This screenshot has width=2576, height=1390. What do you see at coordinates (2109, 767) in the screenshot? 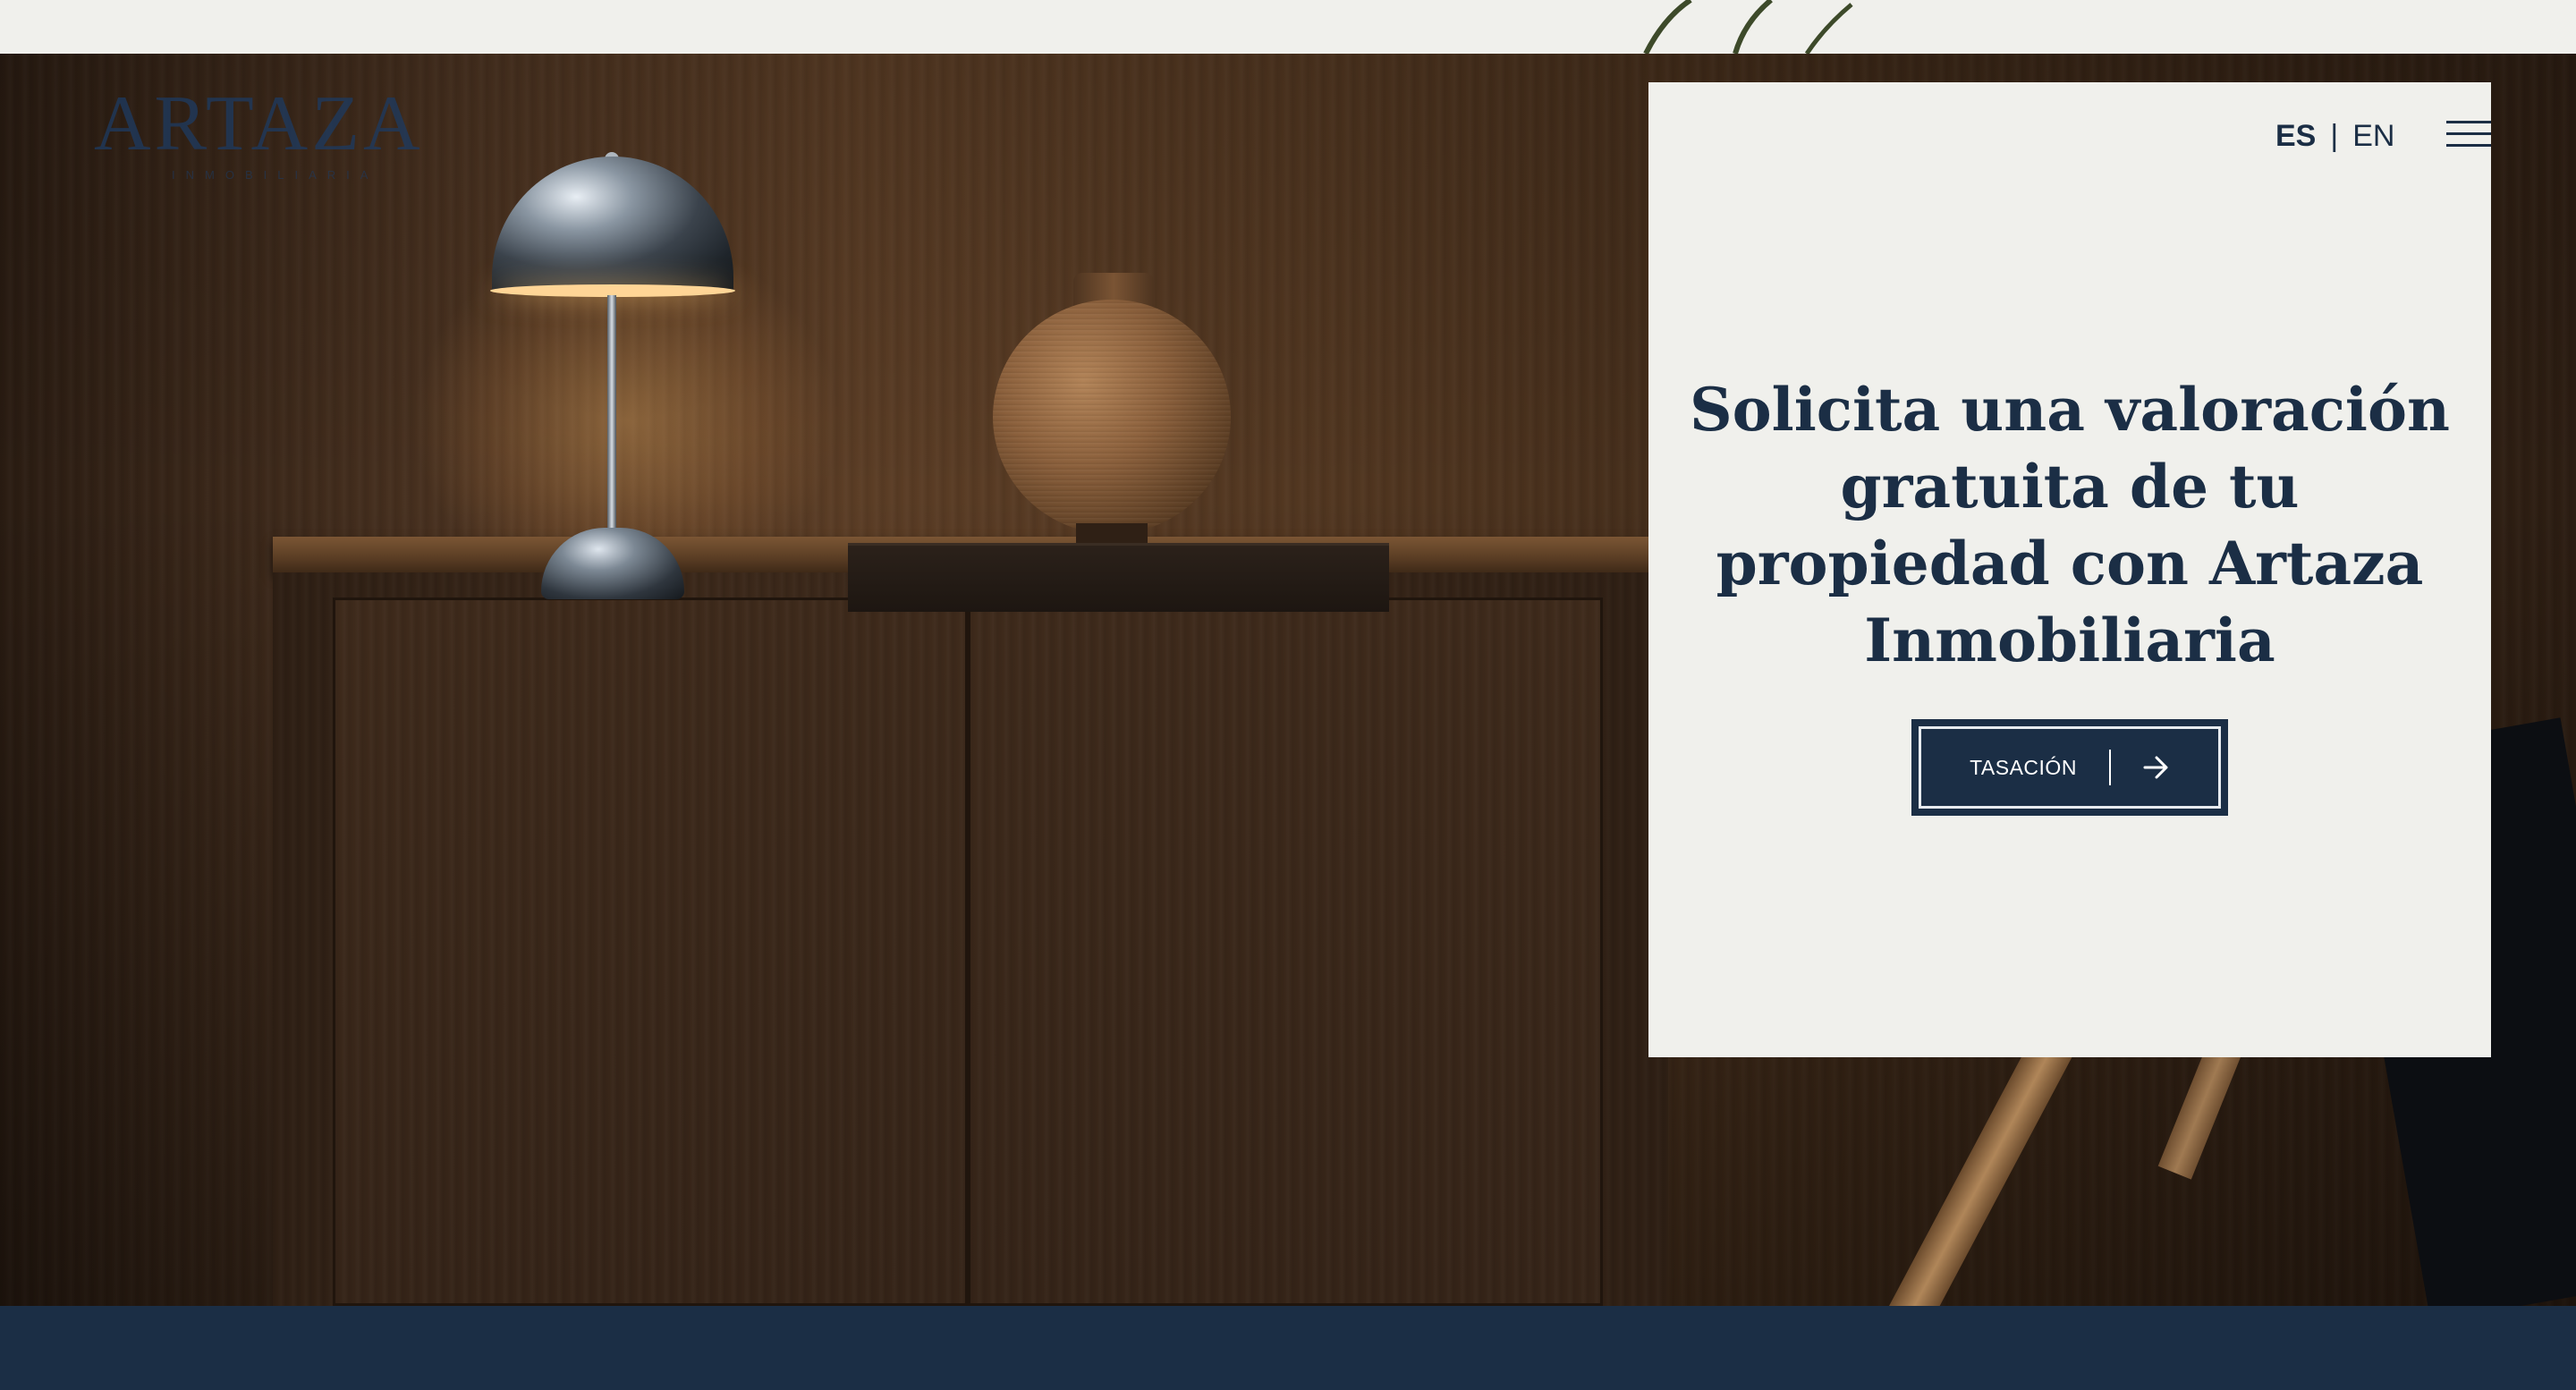
I see `button-divider` at bounding box center [2109, 767].